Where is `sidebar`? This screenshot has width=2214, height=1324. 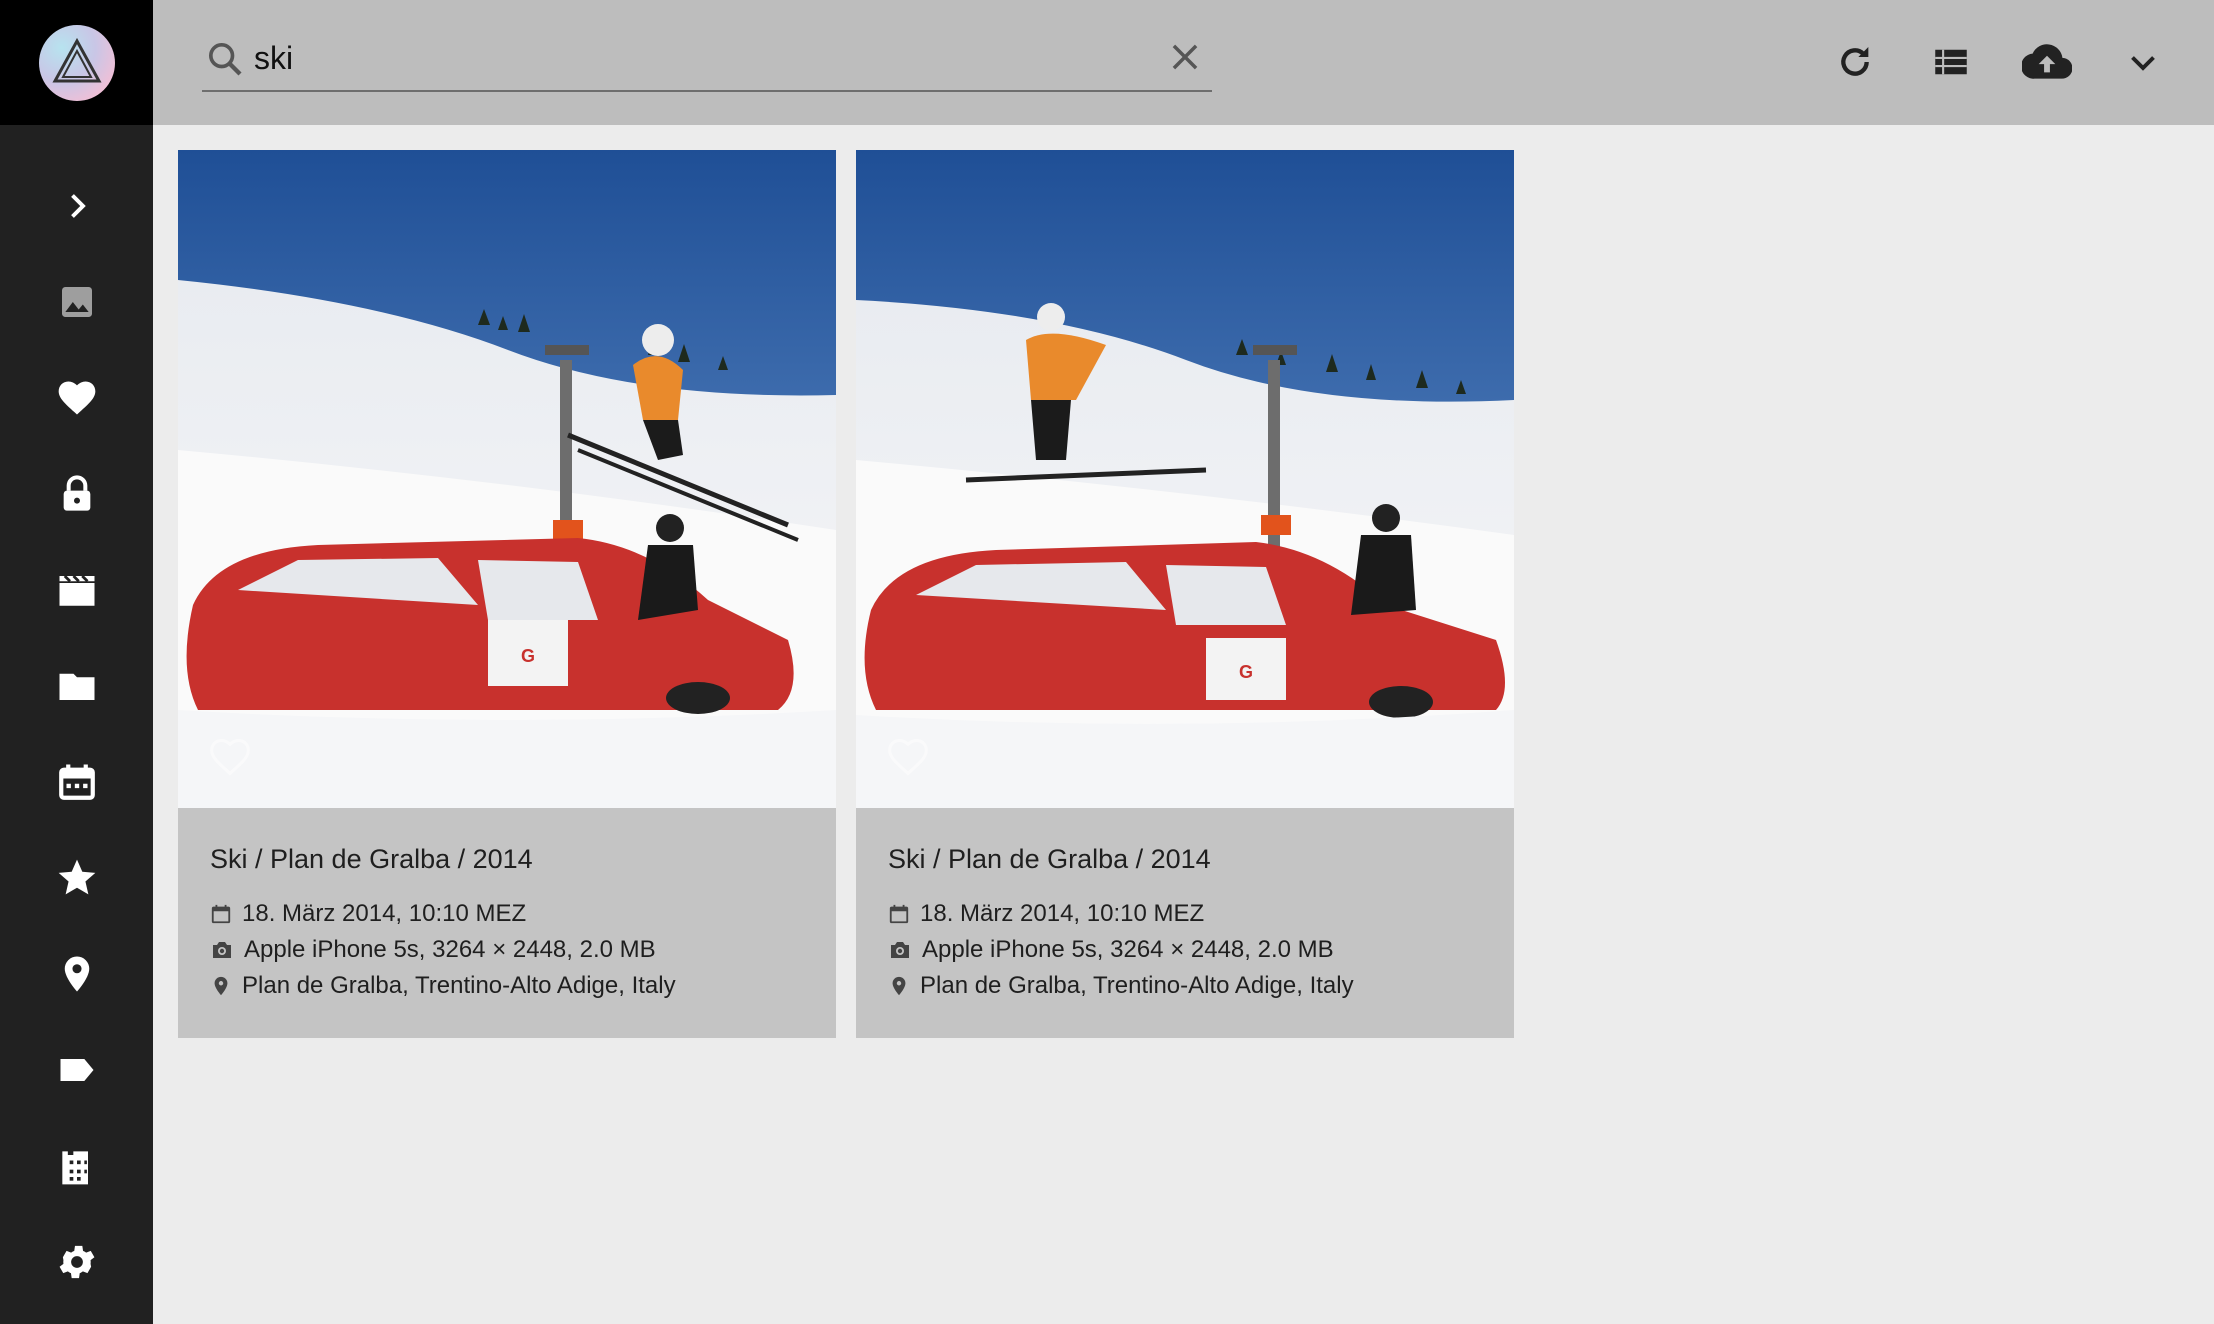
sidebar is located at coordinates (76, 662).